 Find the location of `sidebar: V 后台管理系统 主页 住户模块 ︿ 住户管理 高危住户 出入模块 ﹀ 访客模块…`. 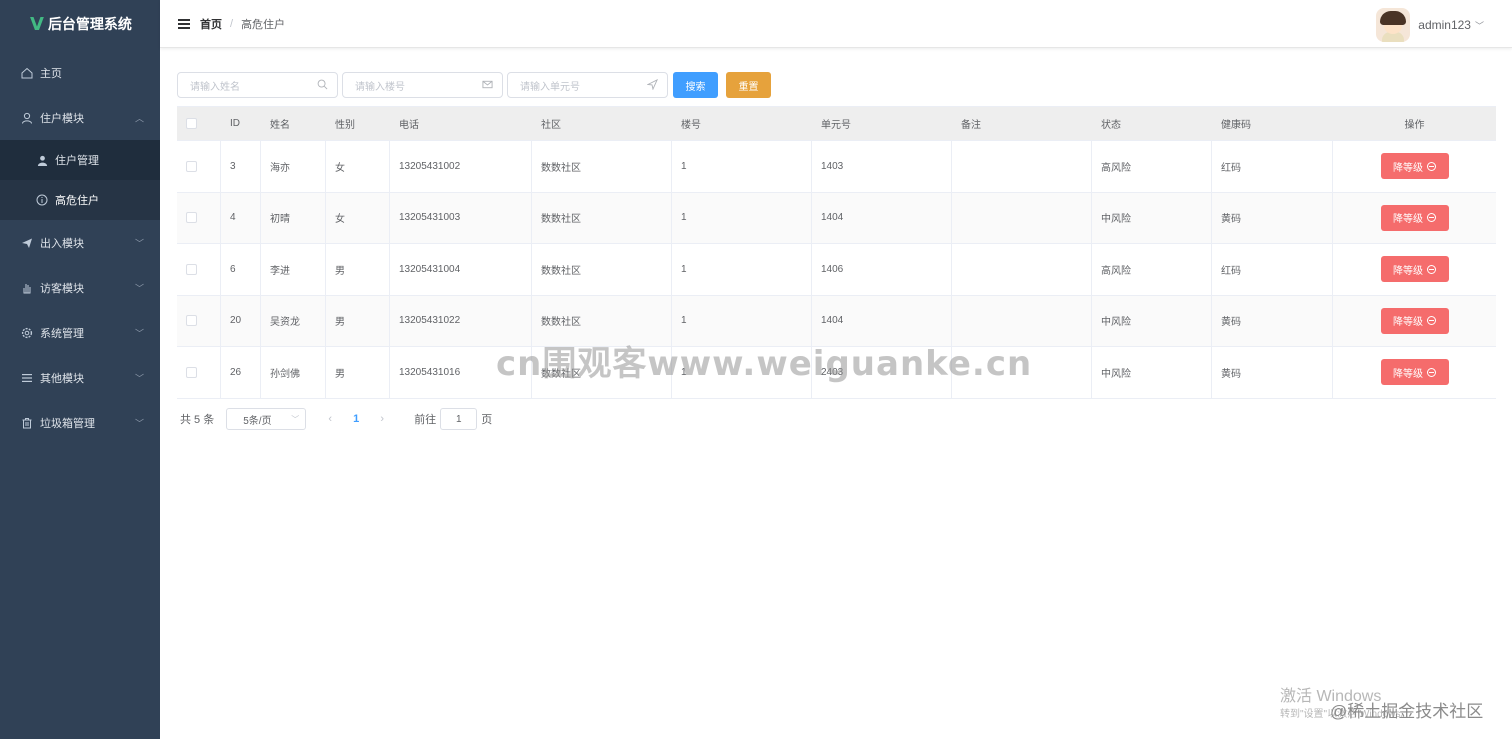

sidebar: V 后台管理系统 主页 住户模块 ︿ 住户管理 高危住户 出入模块 ﹀ 访客模块… is located at coordinates (80, 369).